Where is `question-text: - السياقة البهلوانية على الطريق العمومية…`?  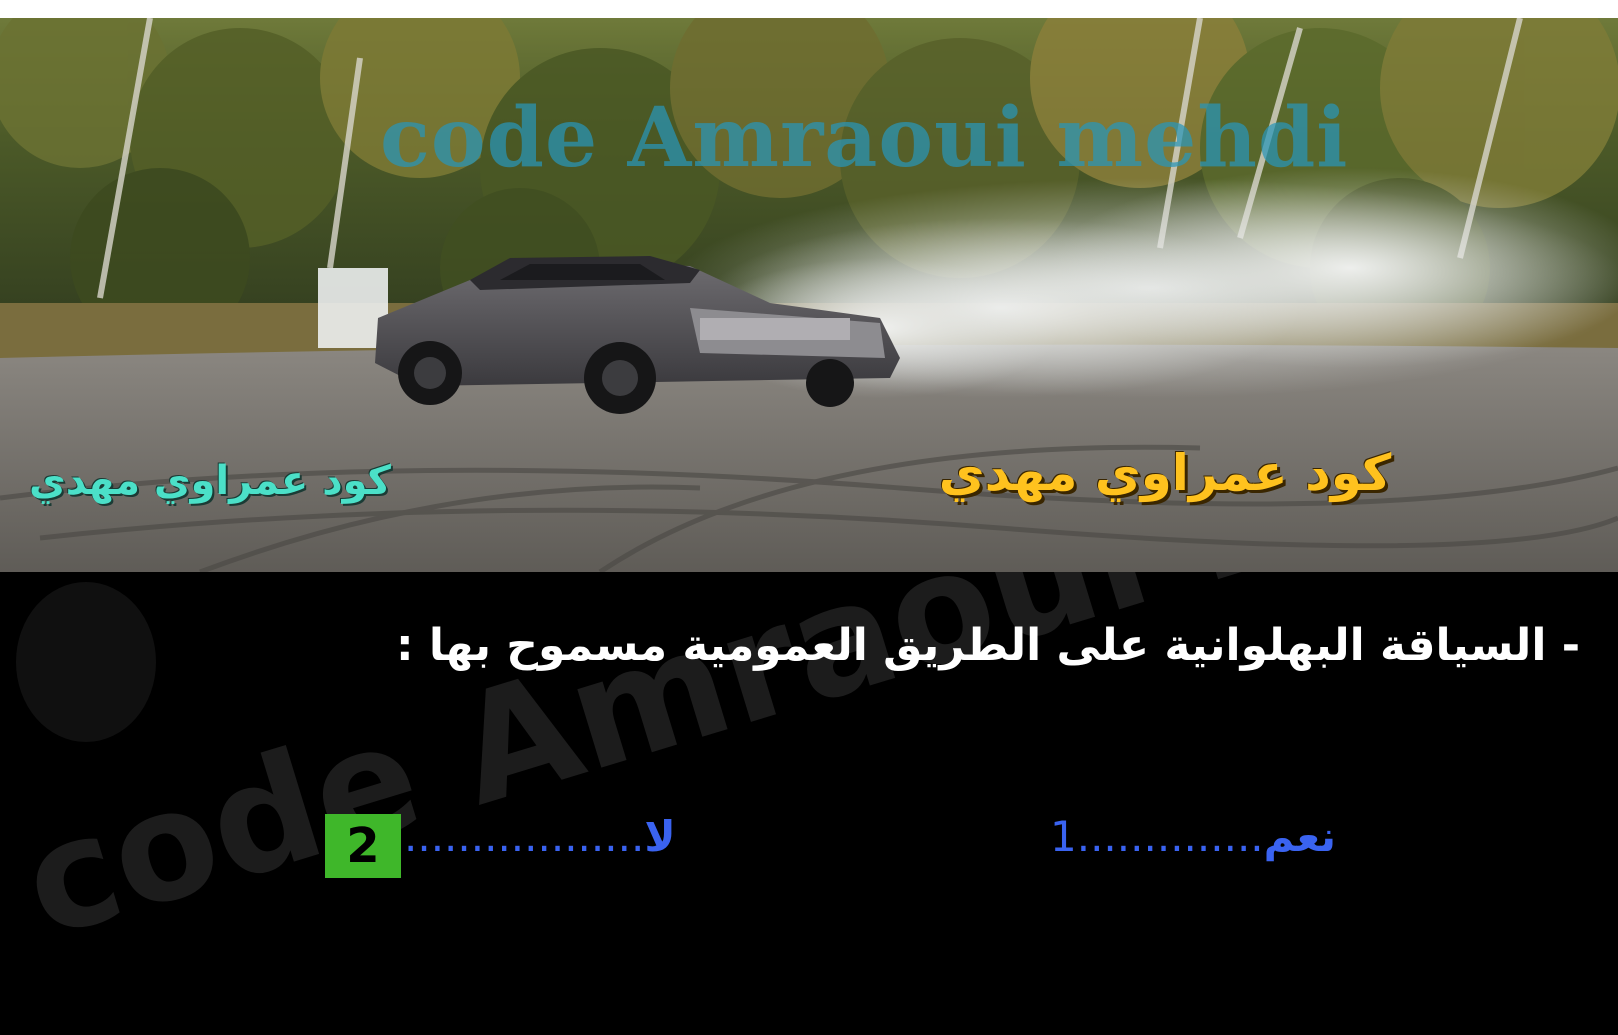
question-text: - السياقة البهلوانية على الطريق العمومية… is located at coordinates (987, 645).